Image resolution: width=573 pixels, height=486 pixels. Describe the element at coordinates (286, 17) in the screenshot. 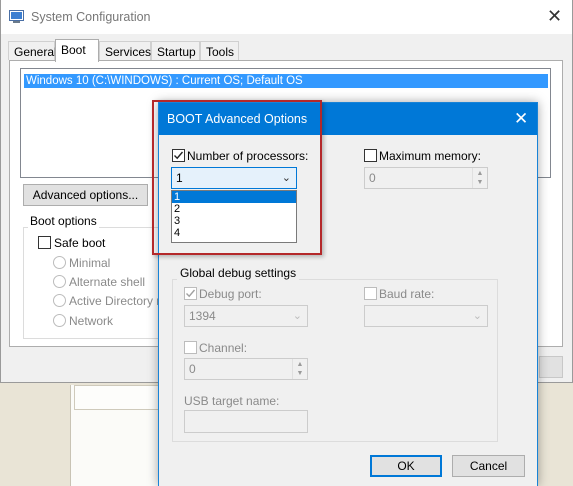

I see `main-title-bar: System Configuration ✕` at that location.